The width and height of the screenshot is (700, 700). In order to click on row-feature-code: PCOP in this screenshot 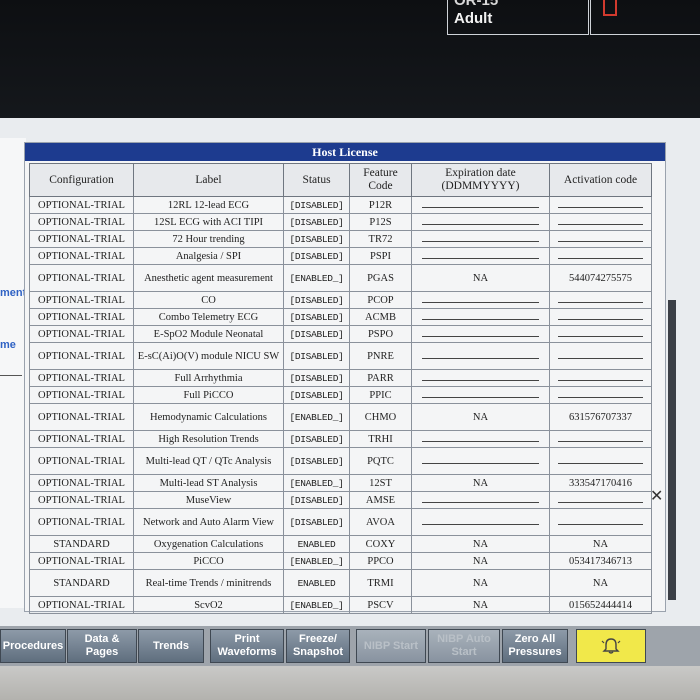, I will do `click(380, 300)`.